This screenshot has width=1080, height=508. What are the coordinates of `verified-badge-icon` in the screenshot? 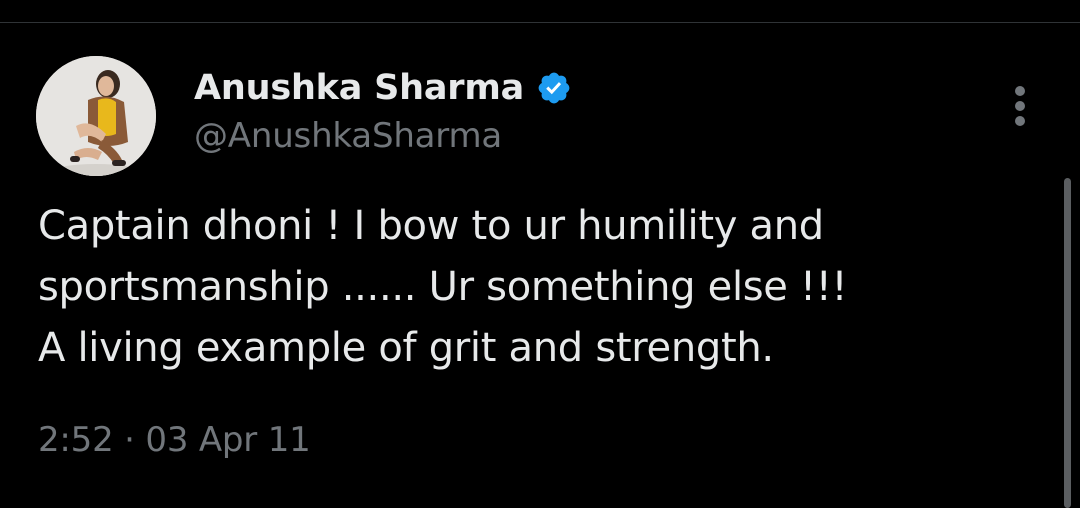 It's located at (554, 88).